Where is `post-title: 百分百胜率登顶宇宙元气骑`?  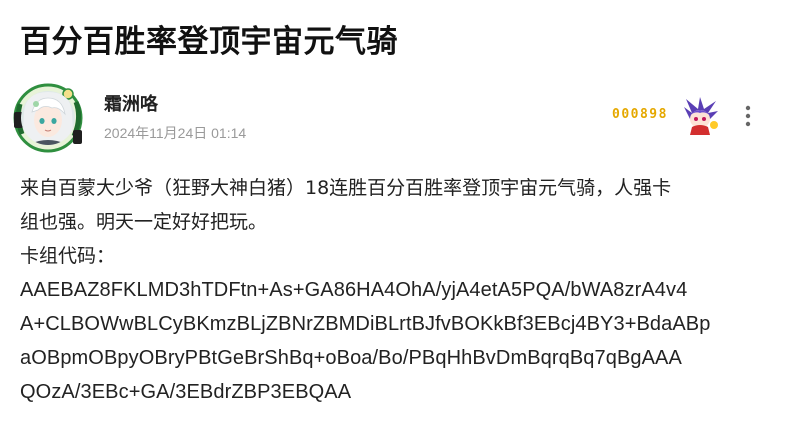 post-title: 百分百胜率登顶宇宙元气骑 is located at coordinates (209, 42).